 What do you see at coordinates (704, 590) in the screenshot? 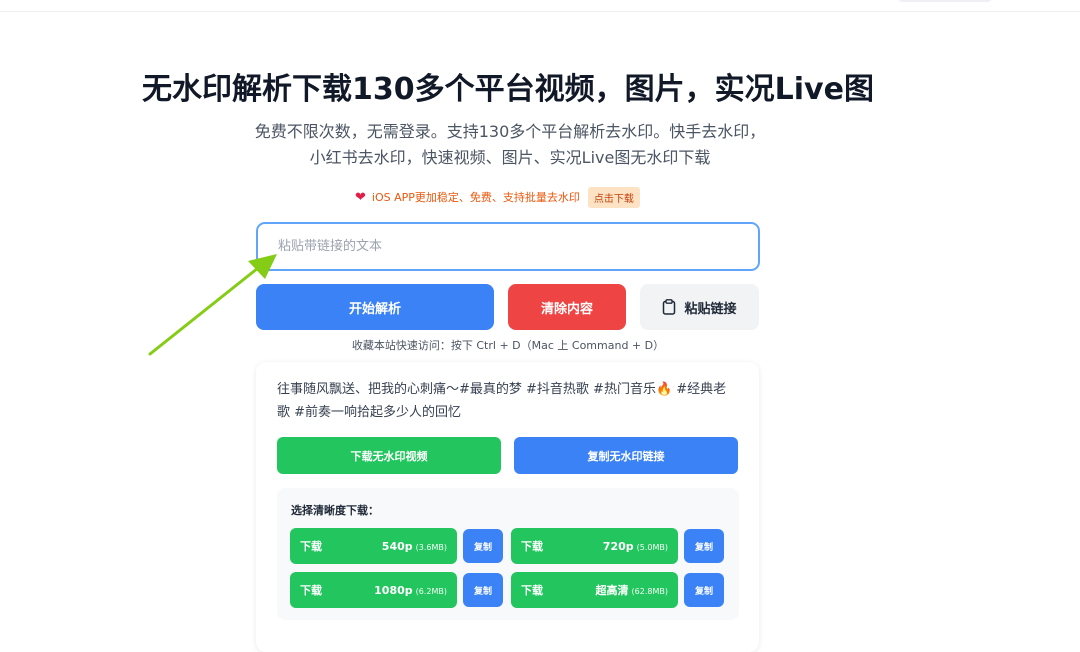
I see `copy-uhd-button: 复制` at bounding box center [704, 590].